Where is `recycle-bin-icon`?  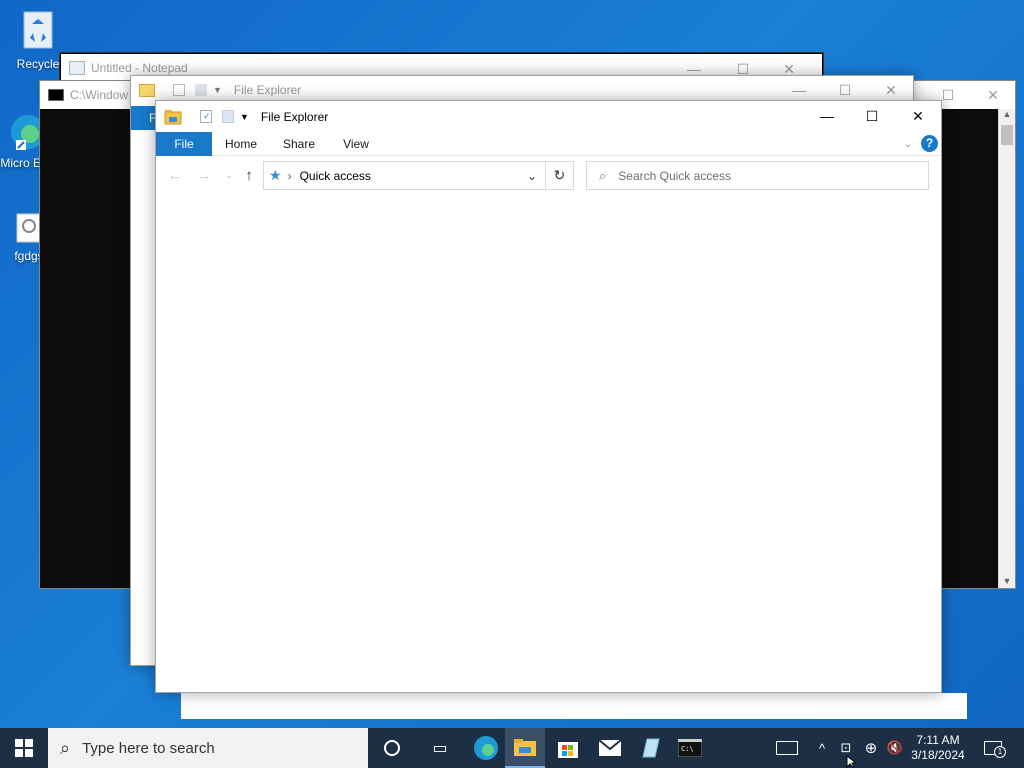
recycle-bin-icon is located at coordinates (38, 30).